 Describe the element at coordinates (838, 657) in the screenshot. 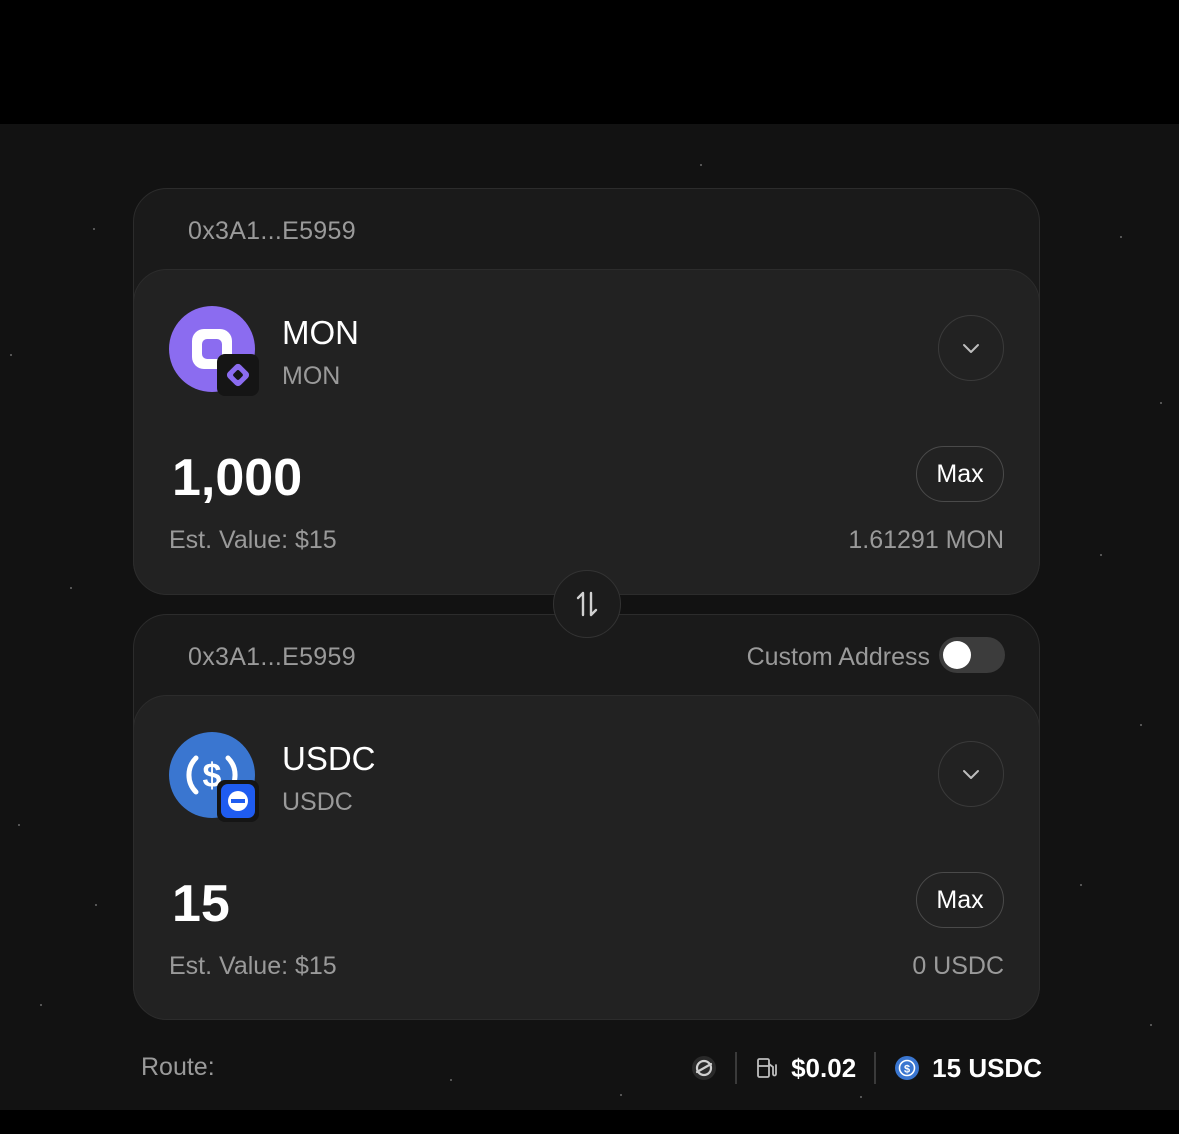

I see `custom-address-label: Custom Address` at that location.